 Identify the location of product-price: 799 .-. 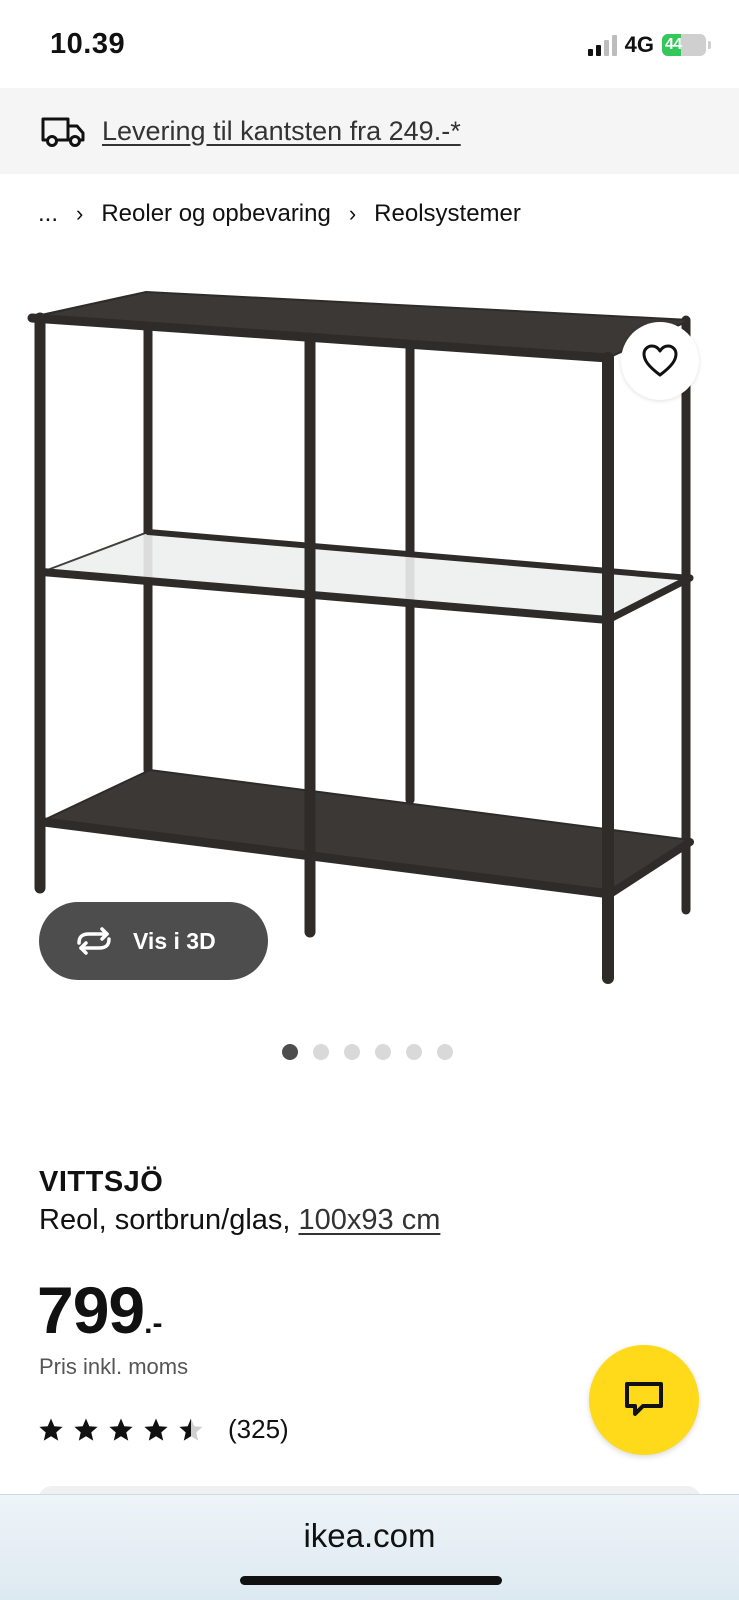
(99, 1310).